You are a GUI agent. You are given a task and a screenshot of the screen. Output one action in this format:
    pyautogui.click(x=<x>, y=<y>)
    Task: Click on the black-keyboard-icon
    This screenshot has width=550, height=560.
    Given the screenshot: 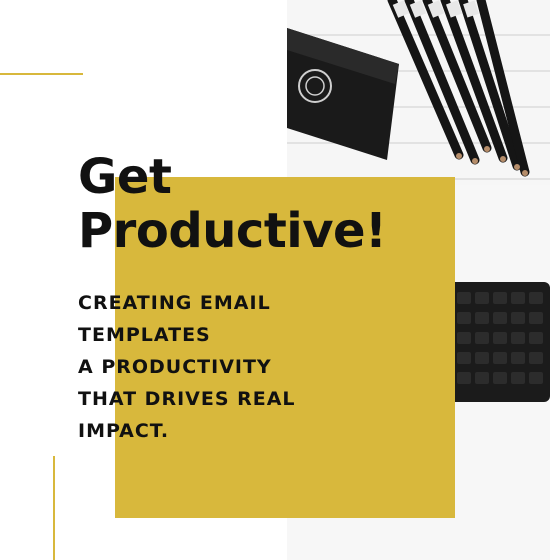 What is the action you would take?
    pyautogui.click(x=498, y=342)
    